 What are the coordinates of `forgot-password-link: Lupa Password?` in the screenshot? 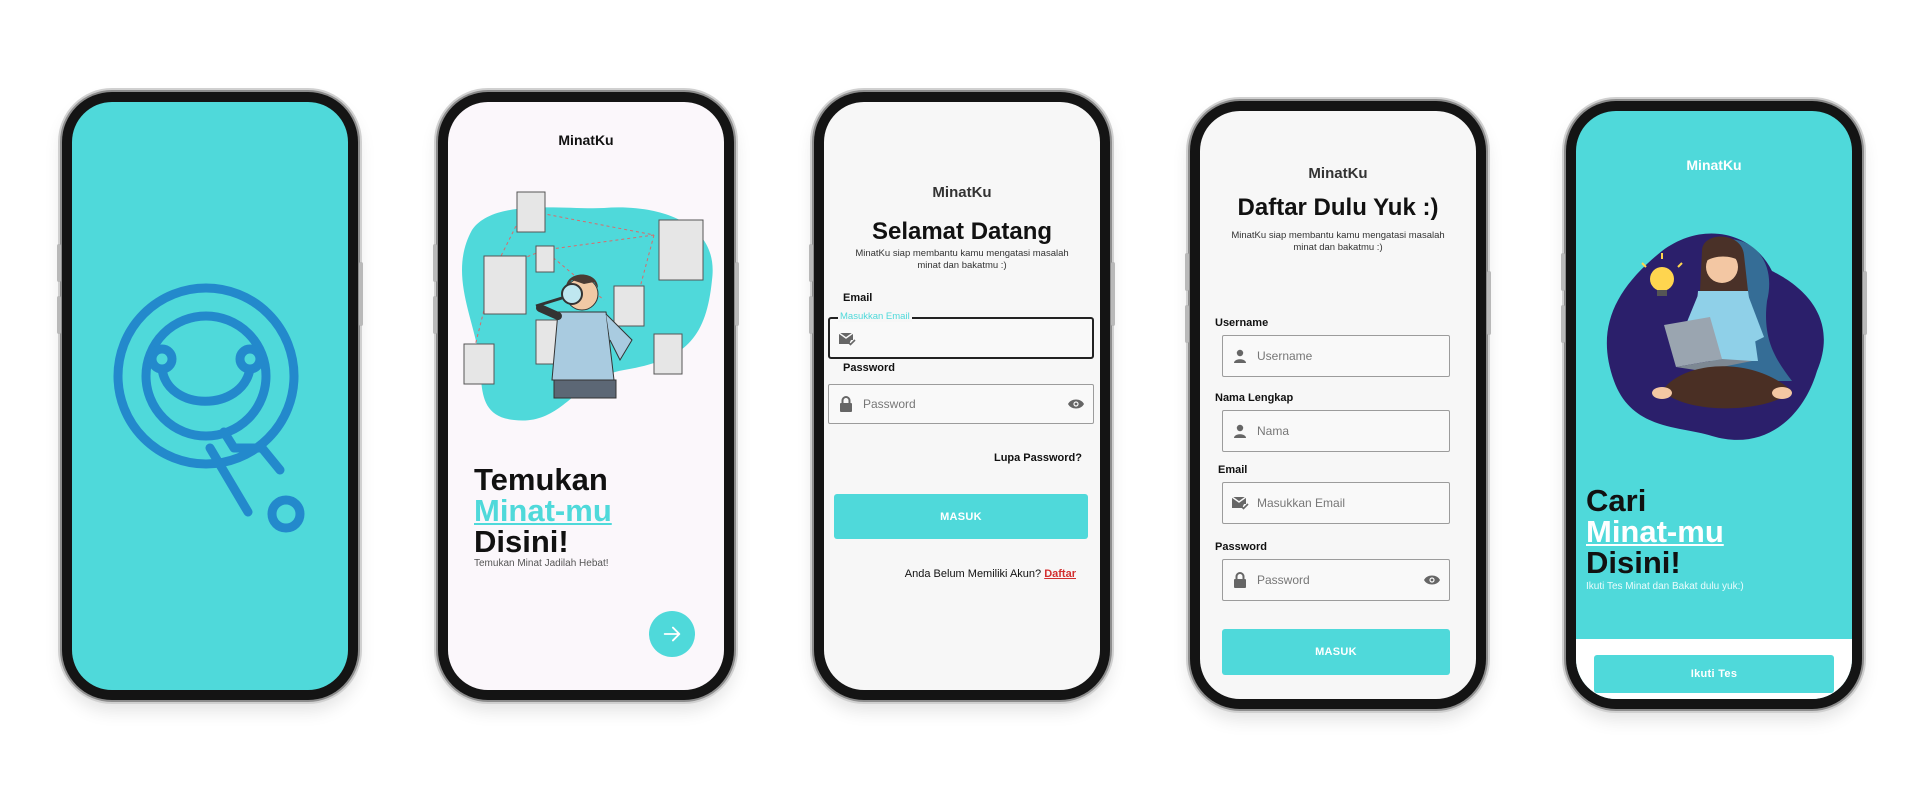 It's located at (1038, 458).